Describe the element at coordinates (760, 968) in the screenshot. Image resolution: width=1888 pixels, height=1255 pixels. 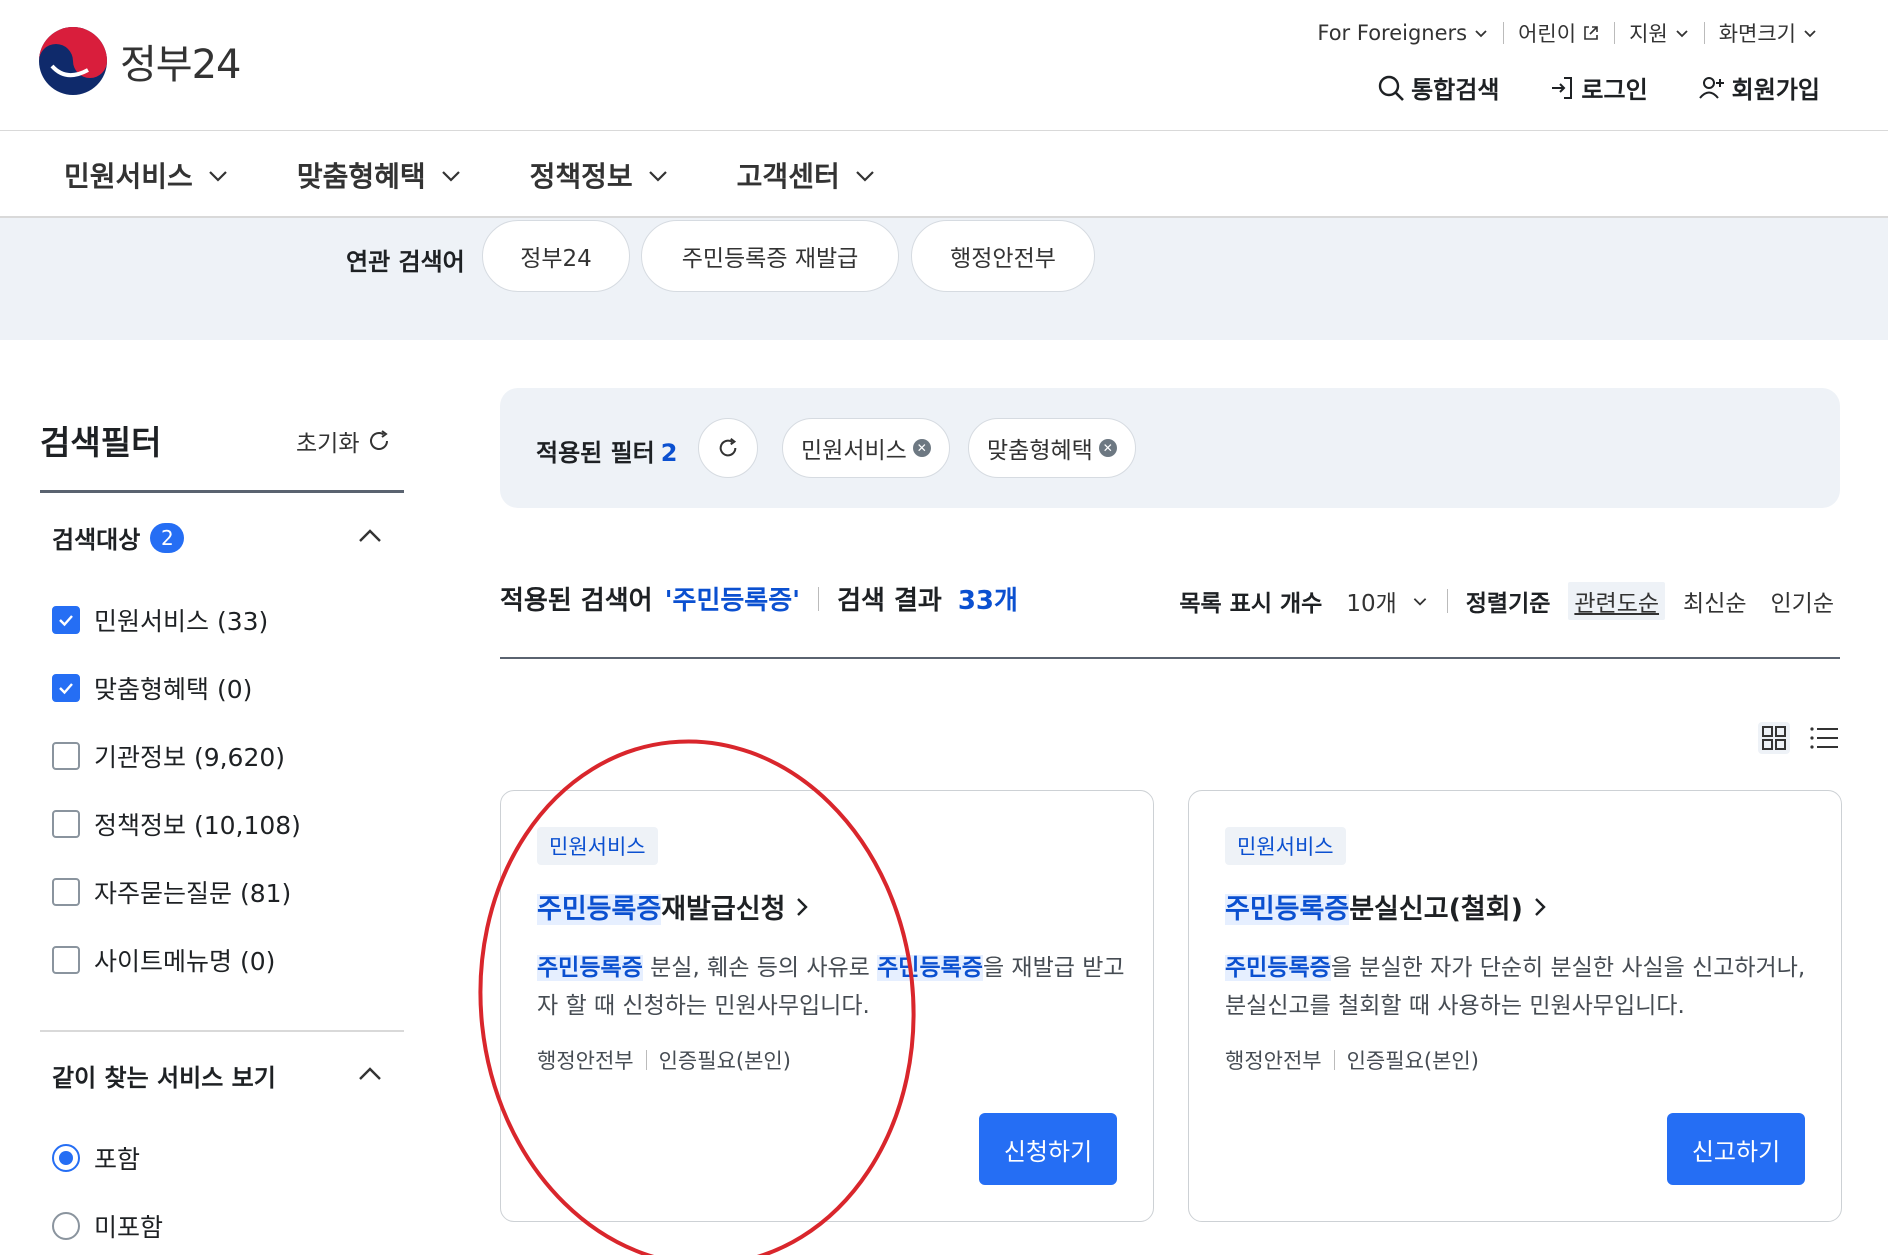
I see `desc-text: 분실, 훼손 등의 사유로` at that location.